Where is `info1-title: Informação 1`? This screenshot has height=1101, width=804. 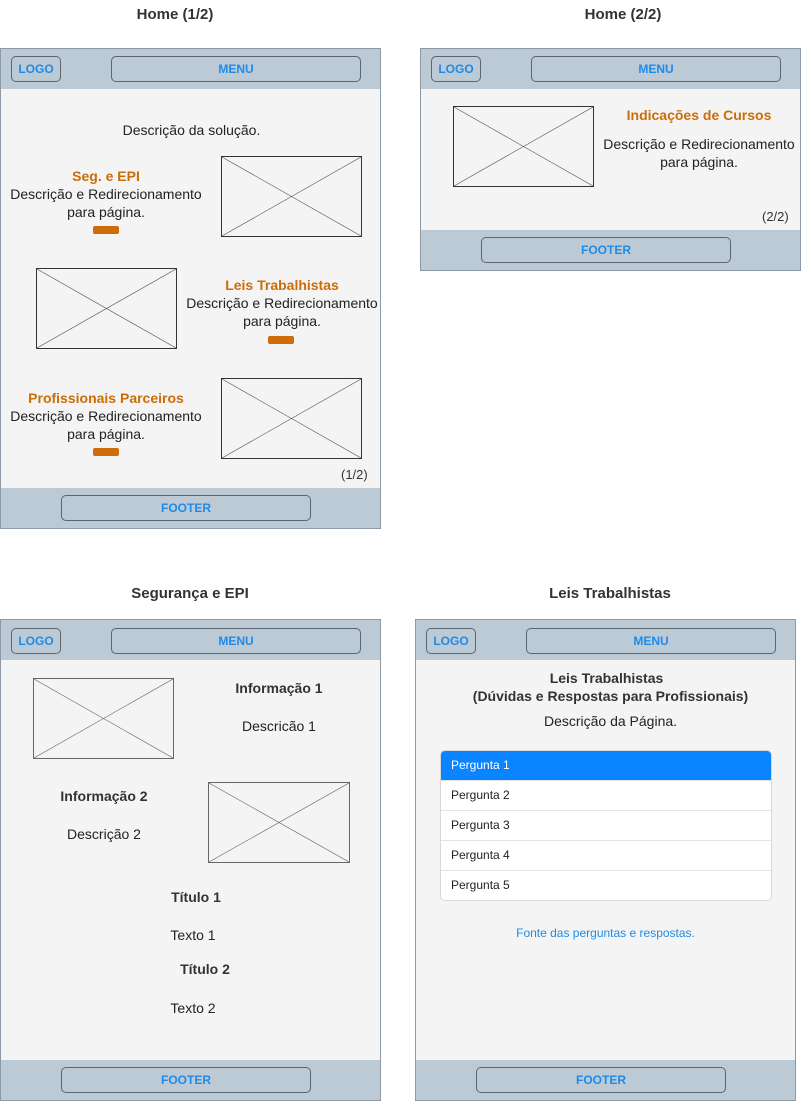 info1-title: Informação 1 is located at coordinates (279, 688).